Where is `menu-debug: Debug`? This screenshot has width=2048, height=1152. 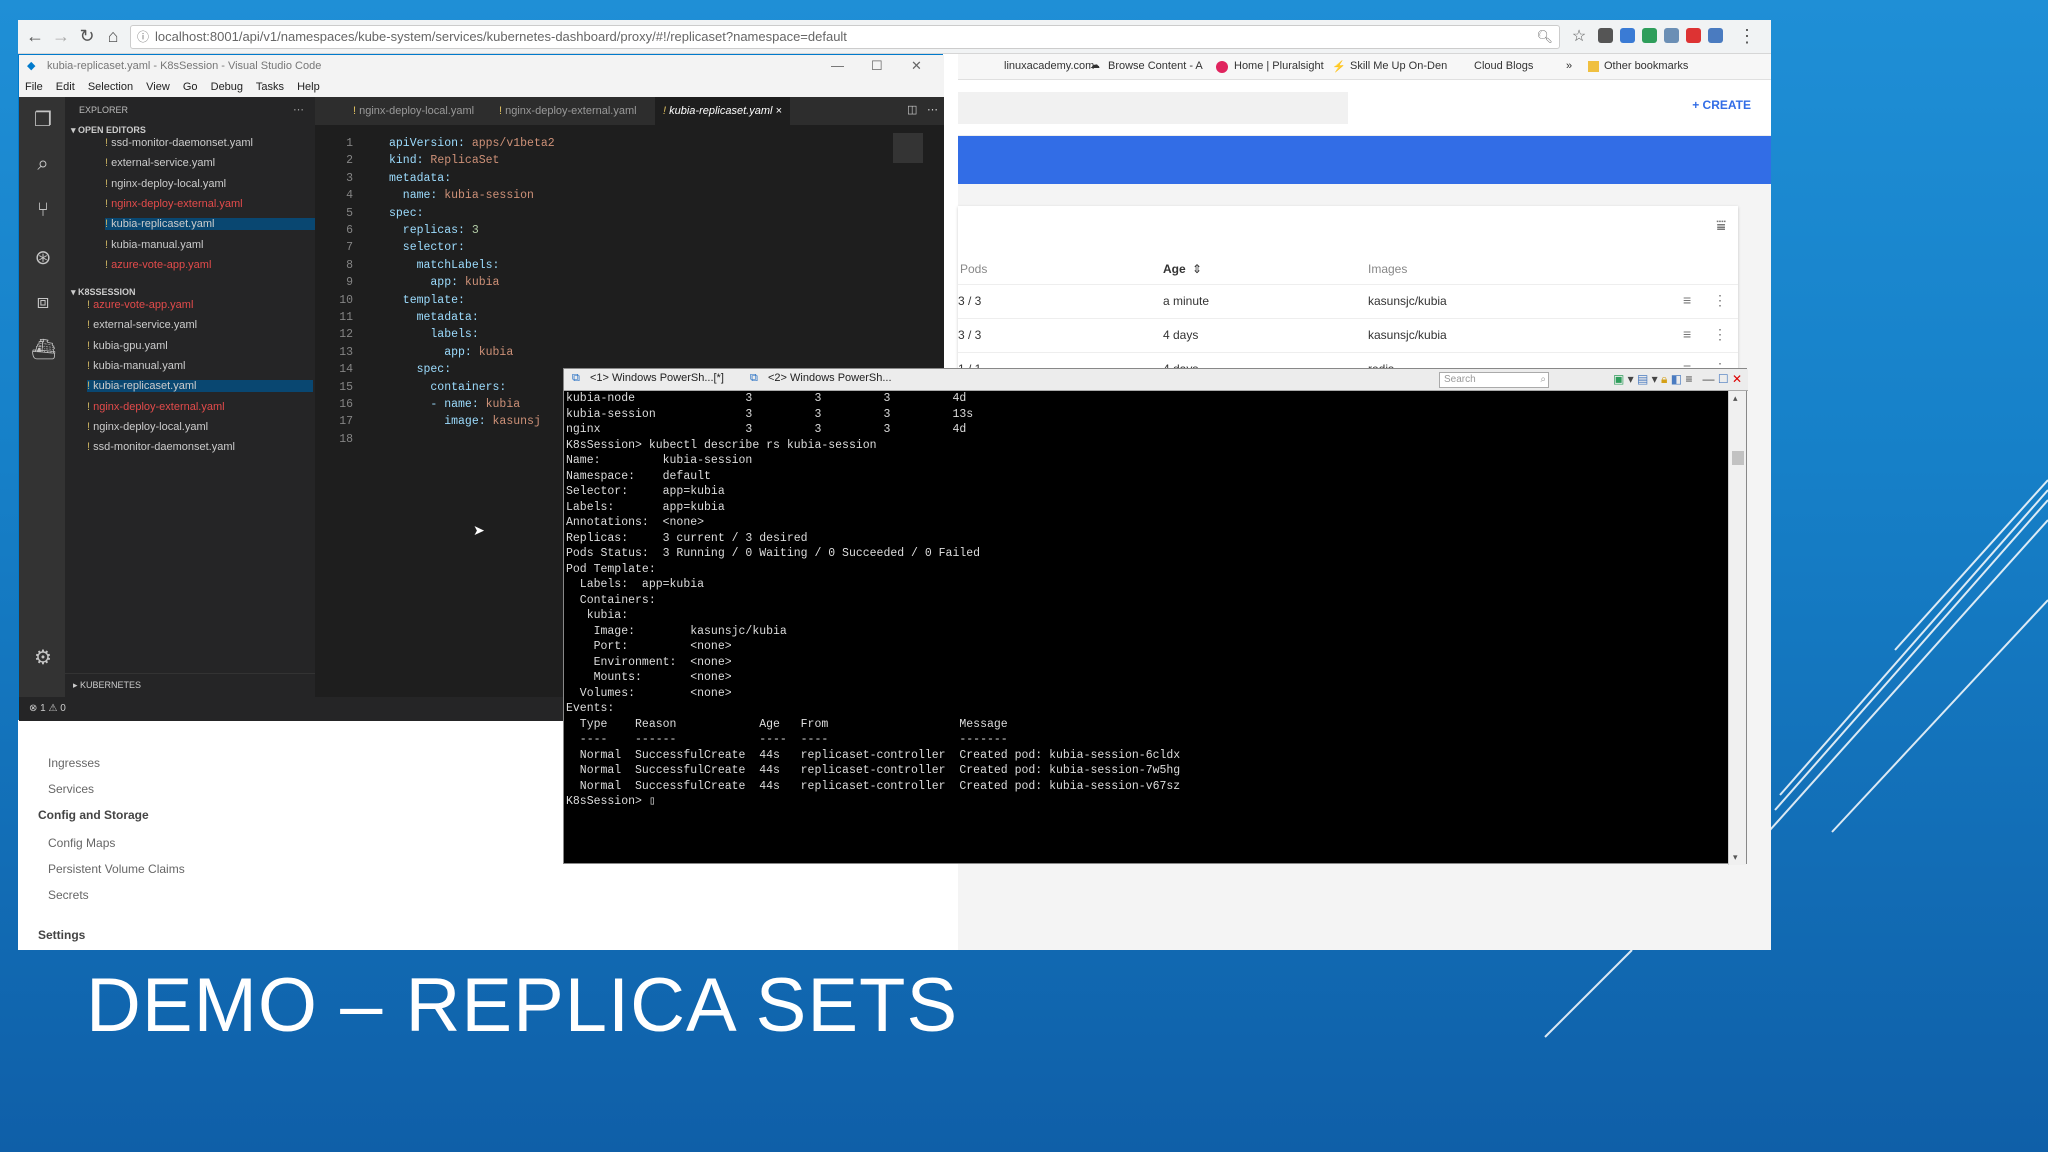 menu-debug: Debug is located at coordinates (227, 87).